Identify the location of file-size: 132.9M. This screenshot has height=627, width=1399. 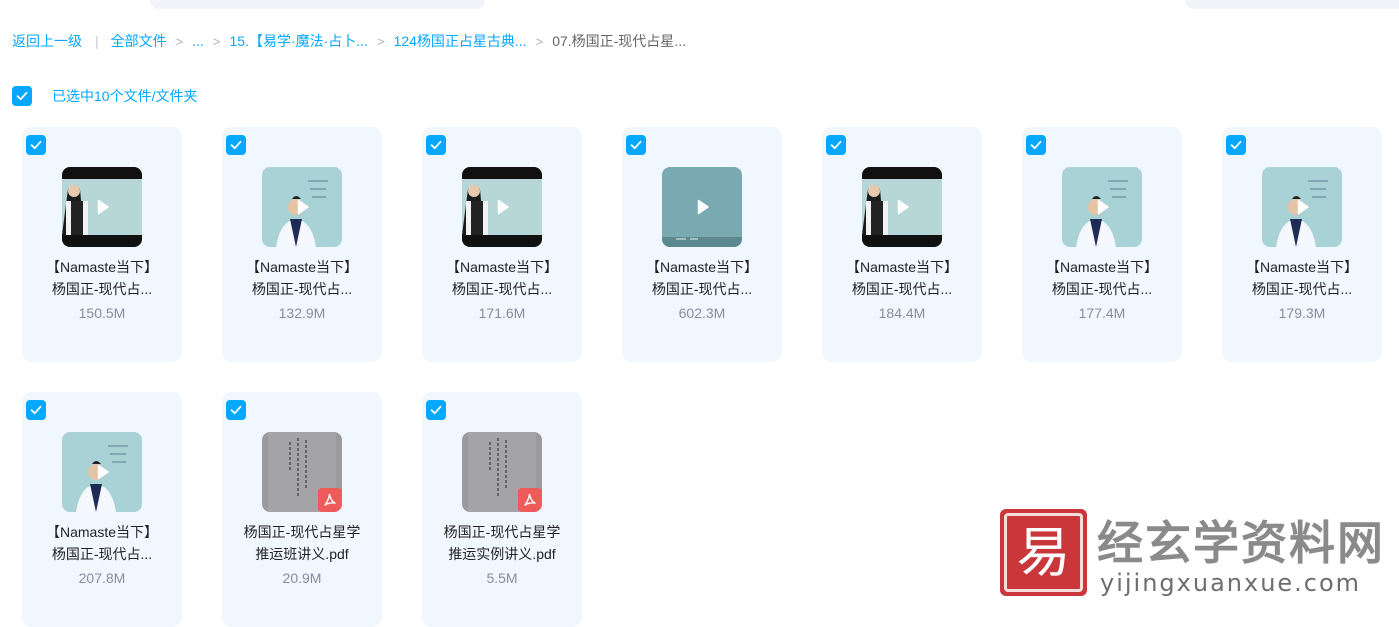
(302, 313).